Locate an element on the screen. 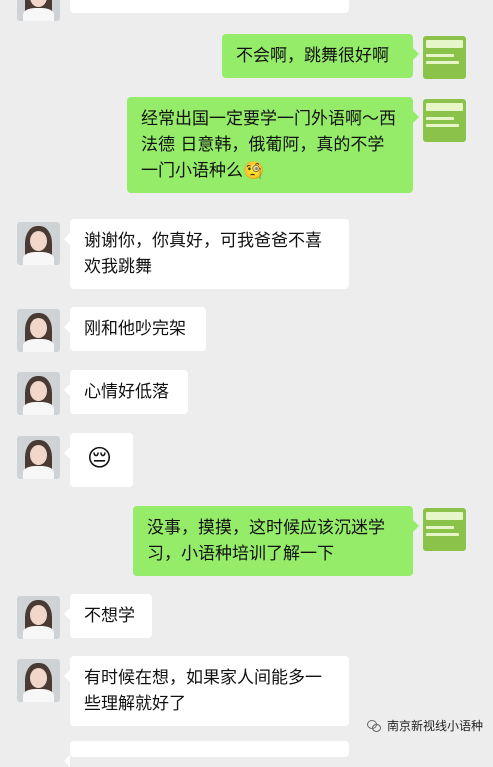 This screenshot has height=767, width=493. message-bubble-incoming: 😔 is located at coordinates (98, 460).